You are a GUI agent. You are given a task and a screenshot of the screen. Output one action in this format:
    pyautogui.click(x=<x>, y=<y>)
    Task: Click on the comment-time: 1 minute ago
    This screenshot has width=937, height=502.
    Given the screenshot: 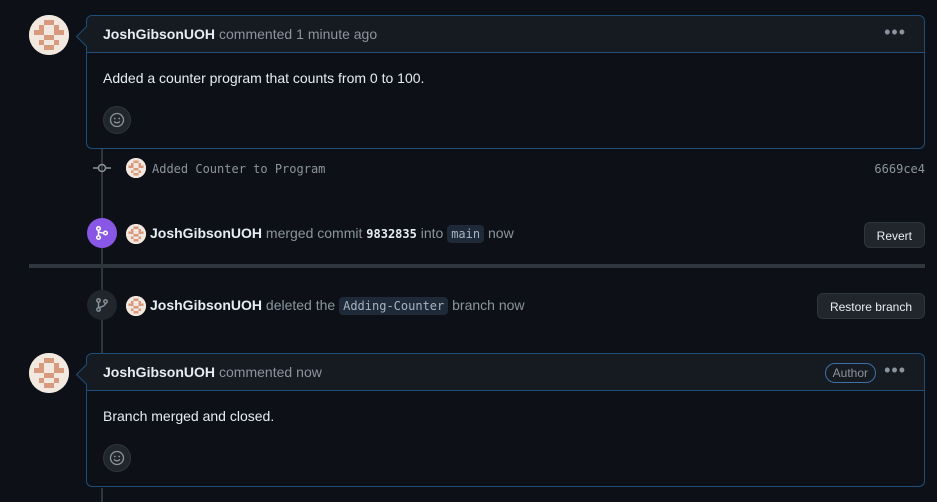 What is the action you would take?
    pyautogui.click(x=336, y=34)
    